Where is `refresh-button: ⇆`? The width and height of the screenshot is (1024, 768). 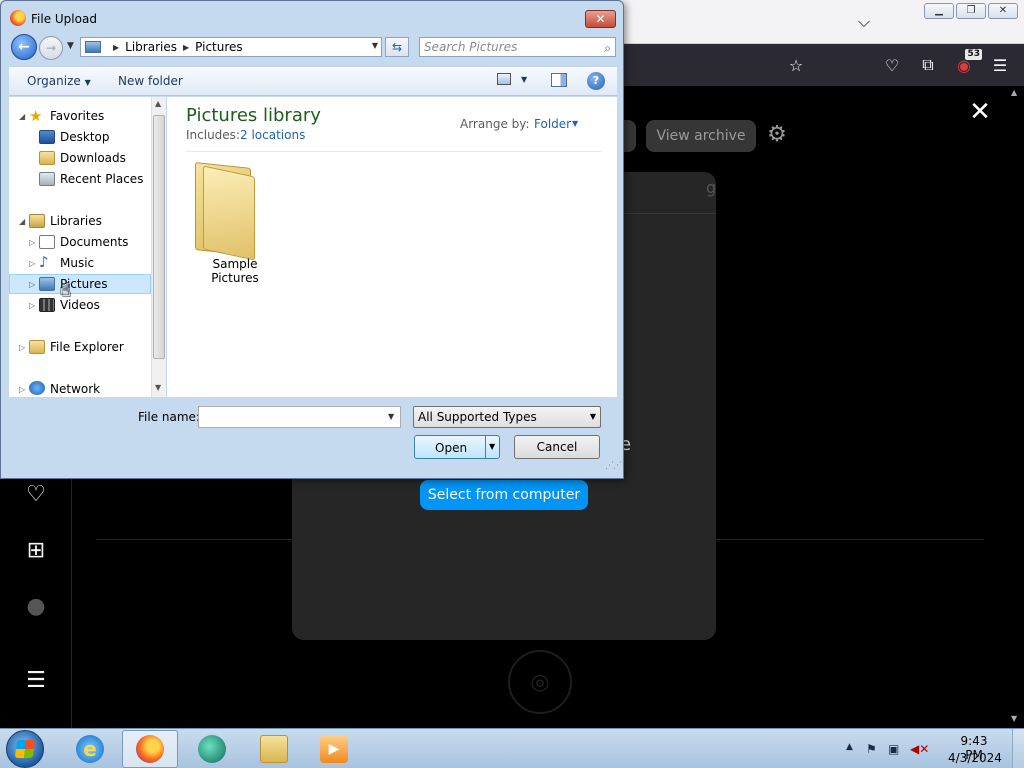
refresh-button: ⇆ is located at coordinates (397, 47).